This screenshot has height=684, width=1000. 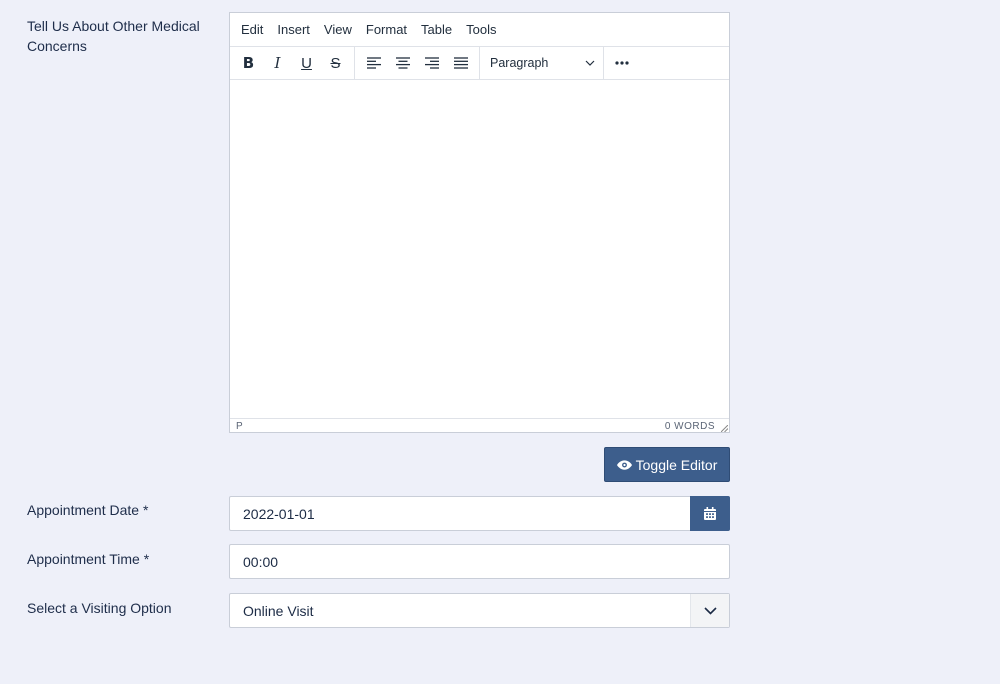 What do you see at coordinates (624, 464) in the screenshot?
I see `eye-icon` at bounding box center [624, 464].